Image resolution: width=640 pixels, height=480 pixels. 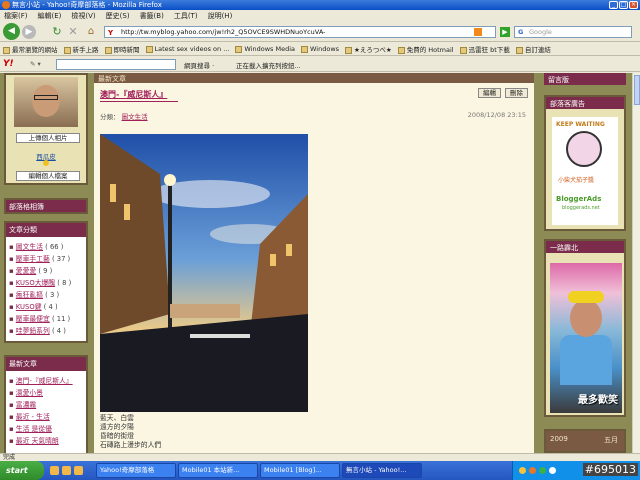 I want to click on maximize-button: □, so click(x=623, y=5).